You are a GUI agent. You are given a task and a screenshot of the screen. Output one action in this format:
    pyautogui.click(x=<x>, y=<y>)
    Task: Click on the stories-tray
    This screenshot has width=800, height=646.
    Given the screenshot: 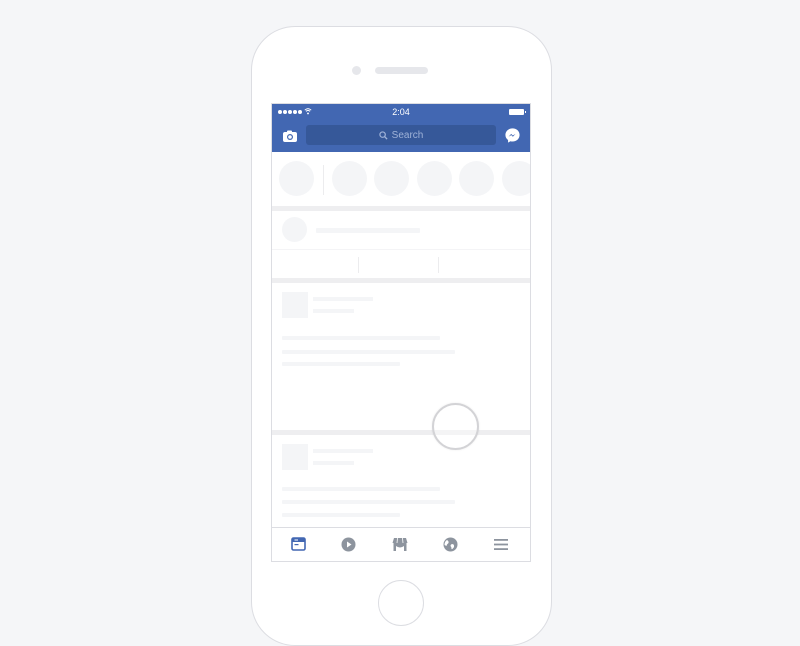 What is the action you would take?
    pyautogui.click(x=401, y=179)
    